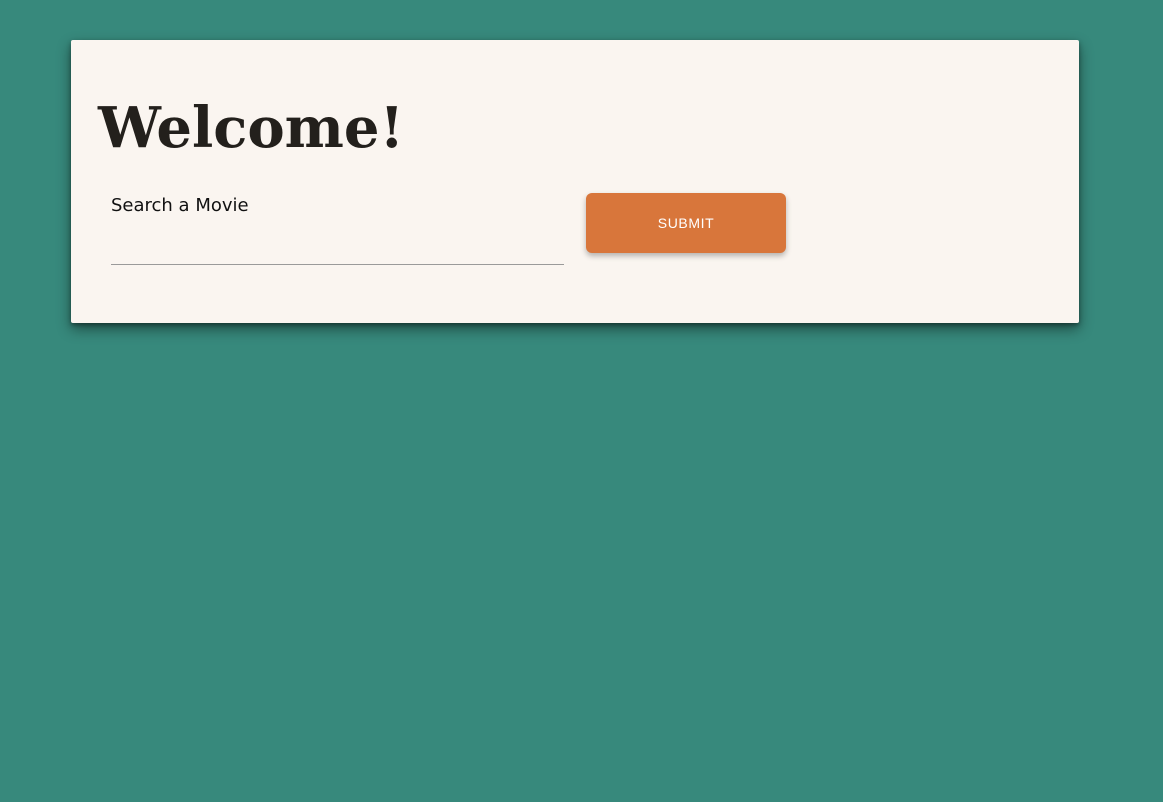  Describe the element at coordinates (251, 128) in the screenshot. I see `page-title: Welcome!` at that location.